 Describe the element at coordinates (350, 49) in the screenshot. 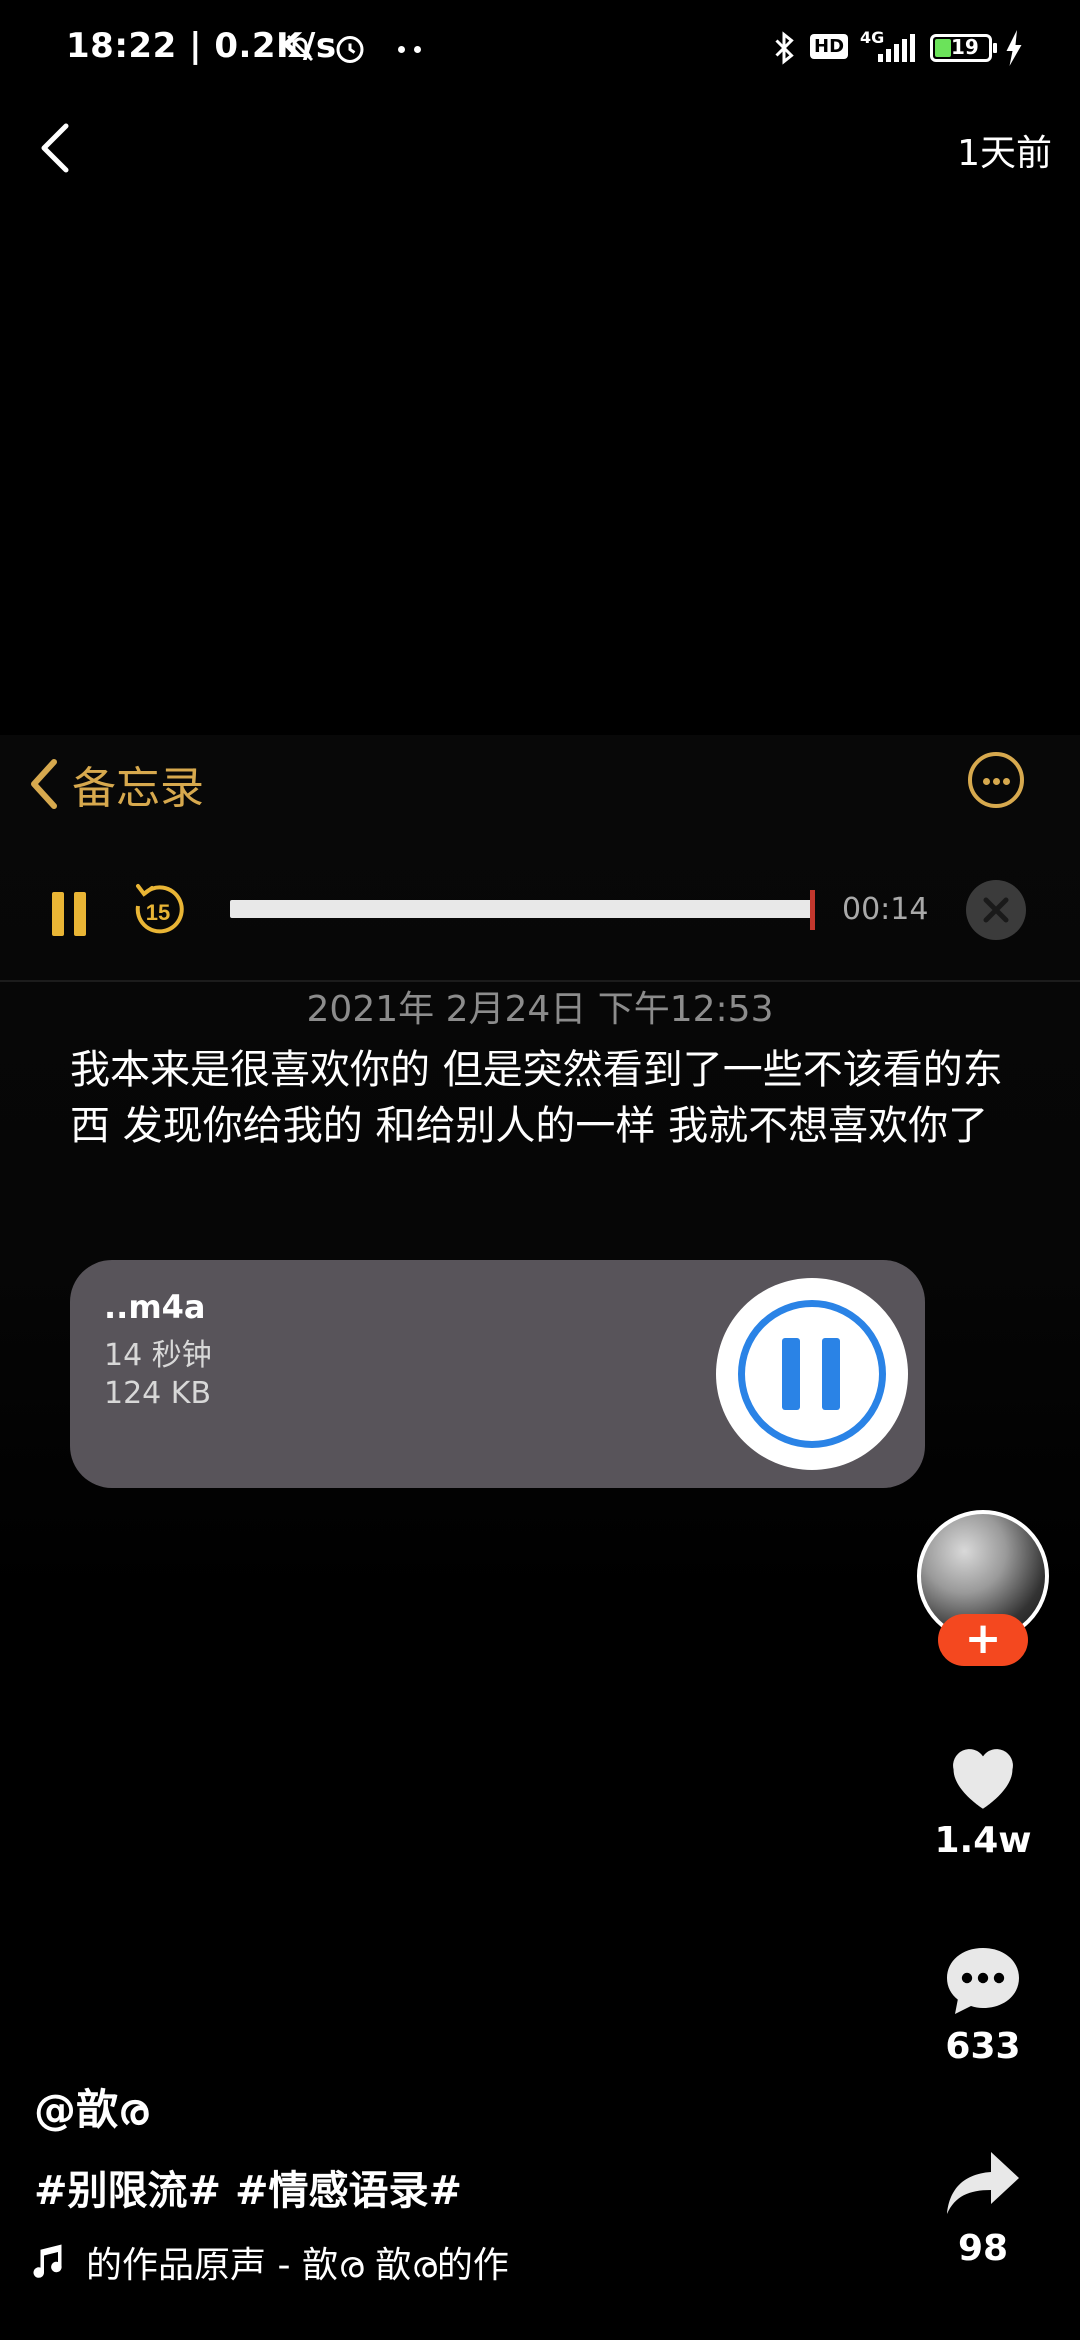

I see `alarm-icon` at that location.